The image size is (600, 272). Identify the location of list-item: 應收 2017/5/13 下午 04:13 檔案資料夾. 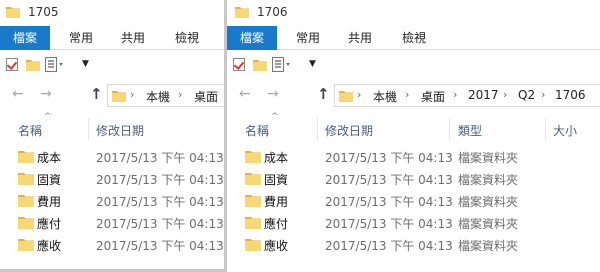
(413, 245).